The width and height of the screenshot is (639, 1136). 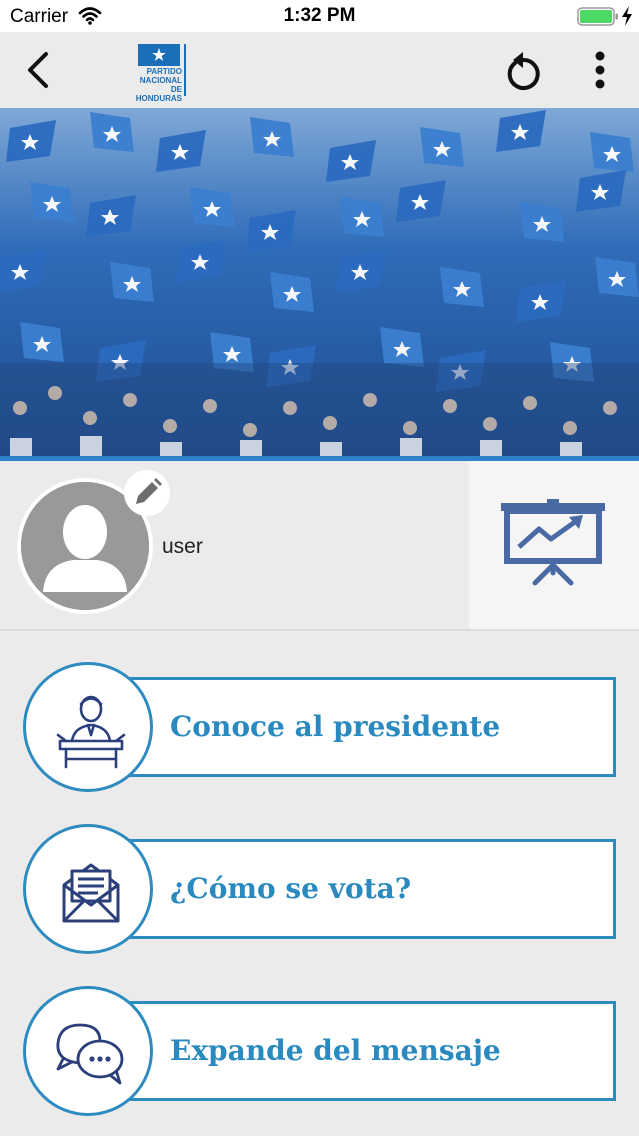 What do you see at coordinates (335, 726) in the screenshot?
I see `menu-label: Conoce al presidente` at bounding box center [335, 726].